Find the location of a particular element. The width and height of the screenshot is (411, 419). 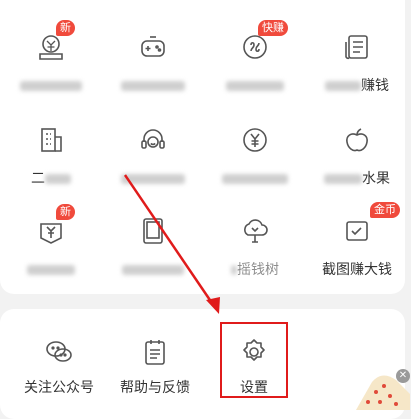

grid-item-fruit: 水果 is located at coordinates (357, 163).